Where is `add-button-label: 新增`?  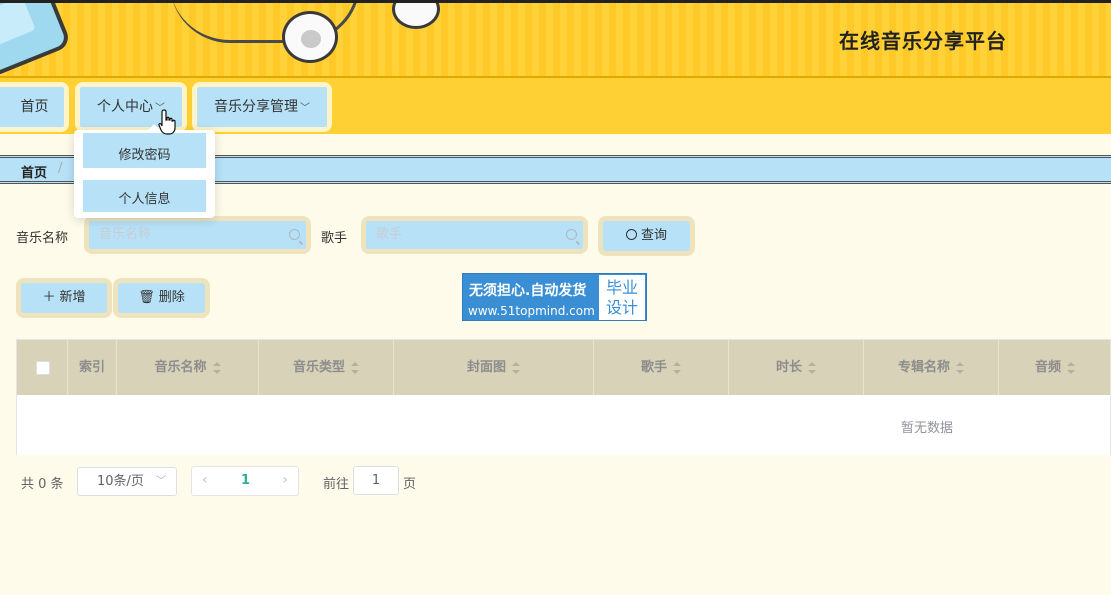
add-button-label: 新增 is located at coordinates (72, 297).